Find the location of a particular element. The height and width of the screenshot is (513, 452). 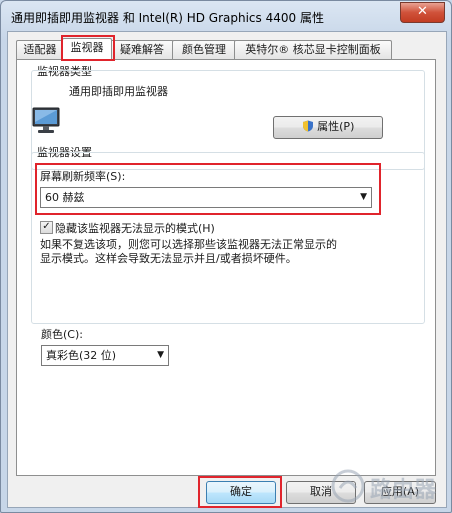

tab-label: 疑难解答 is located at coordinates (142, 49).